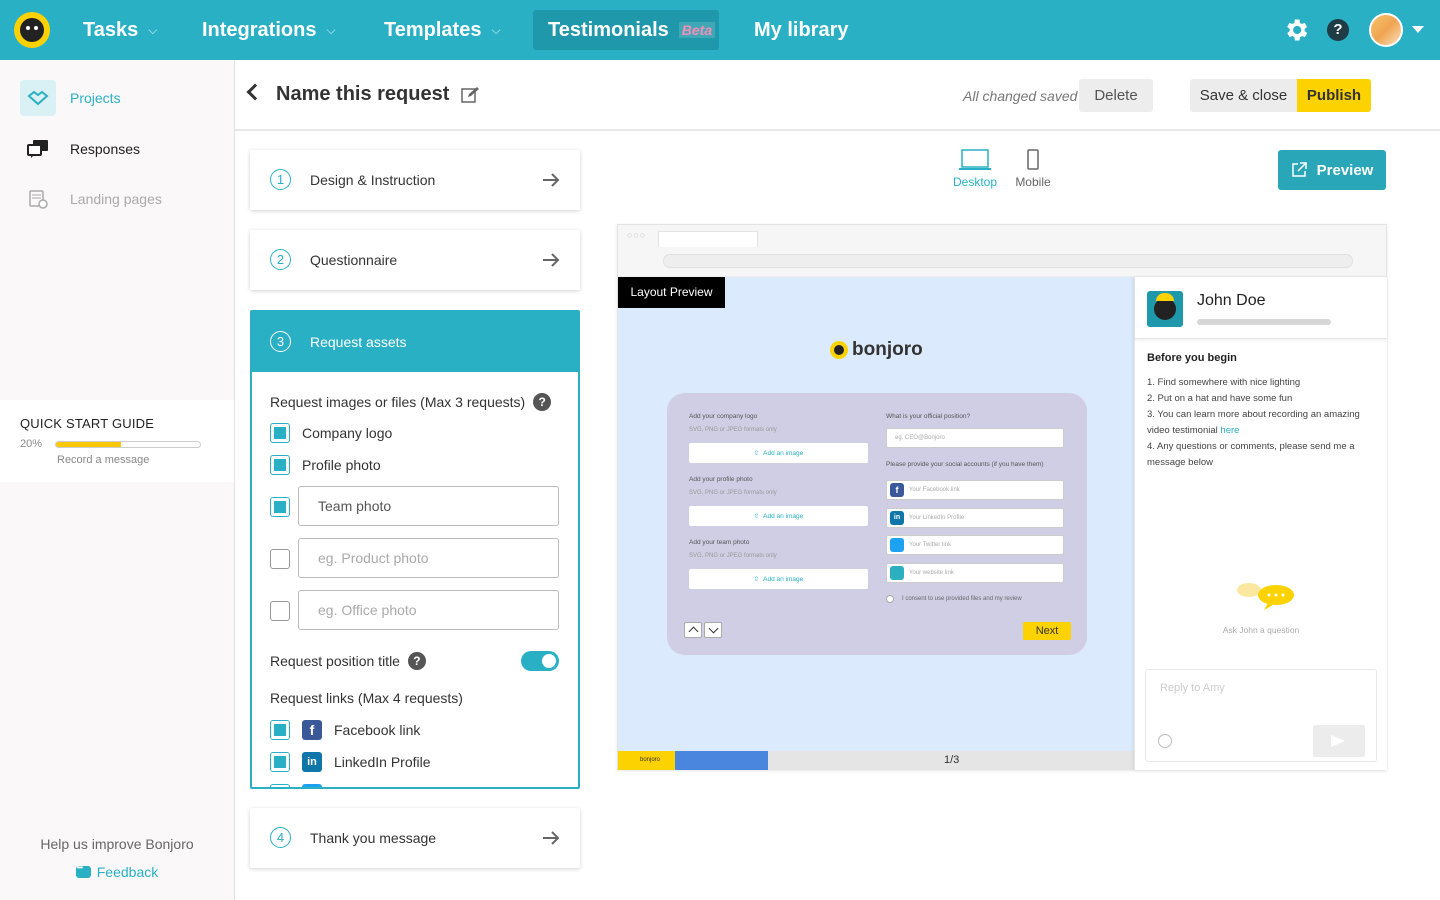 The width and height of the screenshot is (1440, 900). Describe the element at coordinates (1339, 741) in the screenshot. I see `send-button` at that location.